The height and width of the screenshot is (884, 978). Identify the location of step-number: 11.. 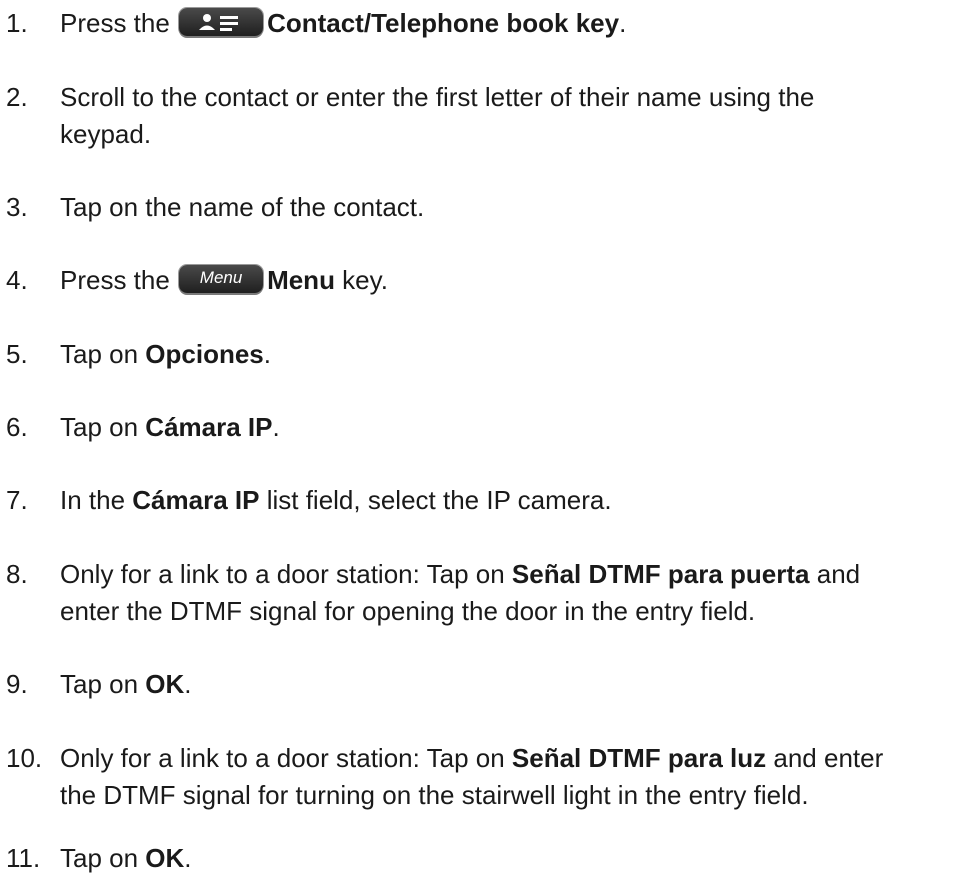
(23, 858).